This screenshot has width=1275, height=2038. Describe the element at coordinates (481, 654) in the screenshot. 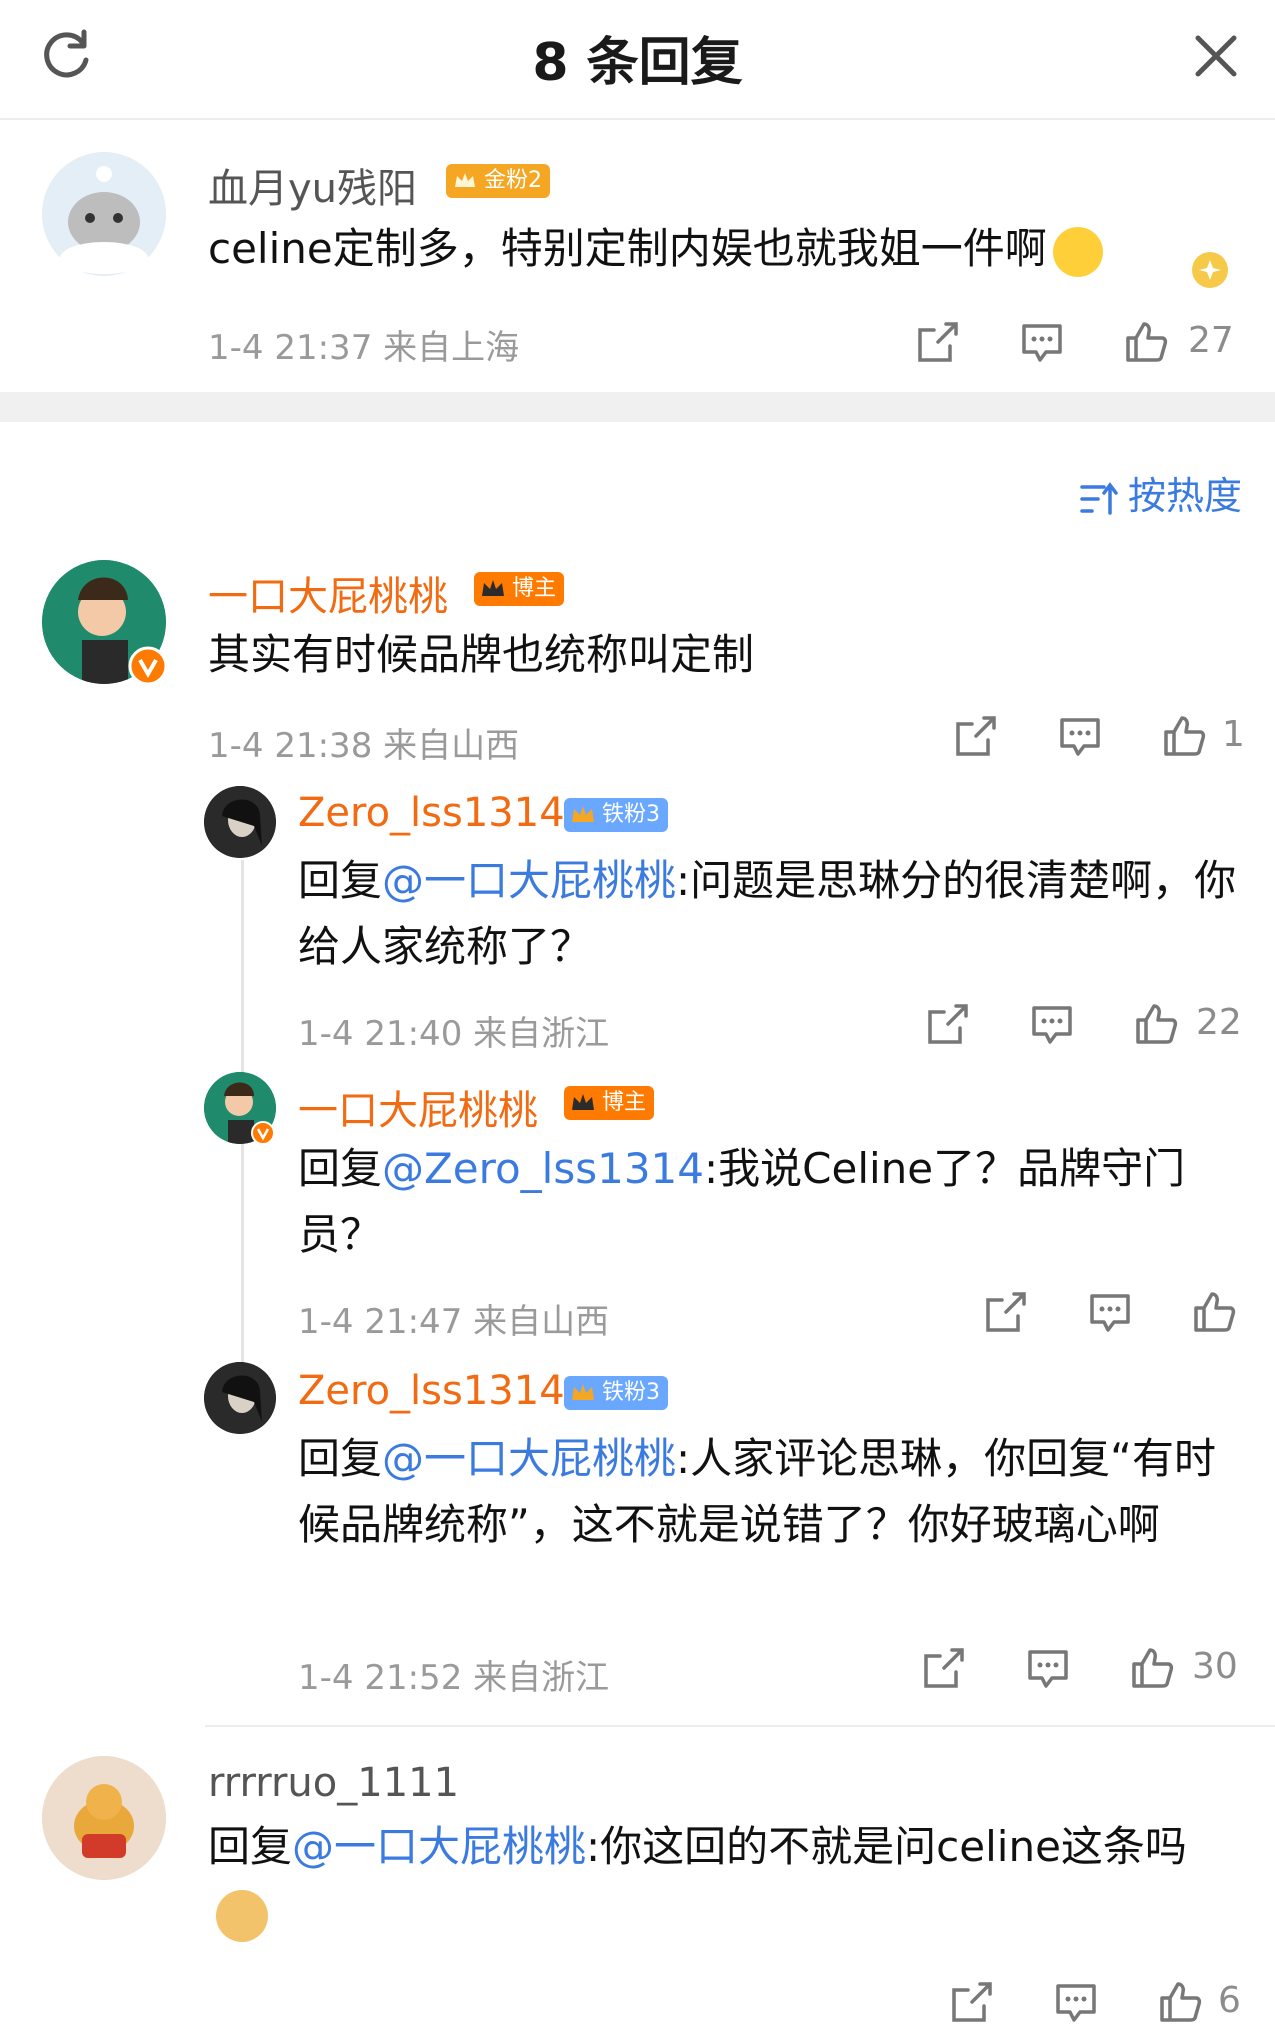

I see `comment-text: 其实有时候品牌也统称叫定制` at that location.